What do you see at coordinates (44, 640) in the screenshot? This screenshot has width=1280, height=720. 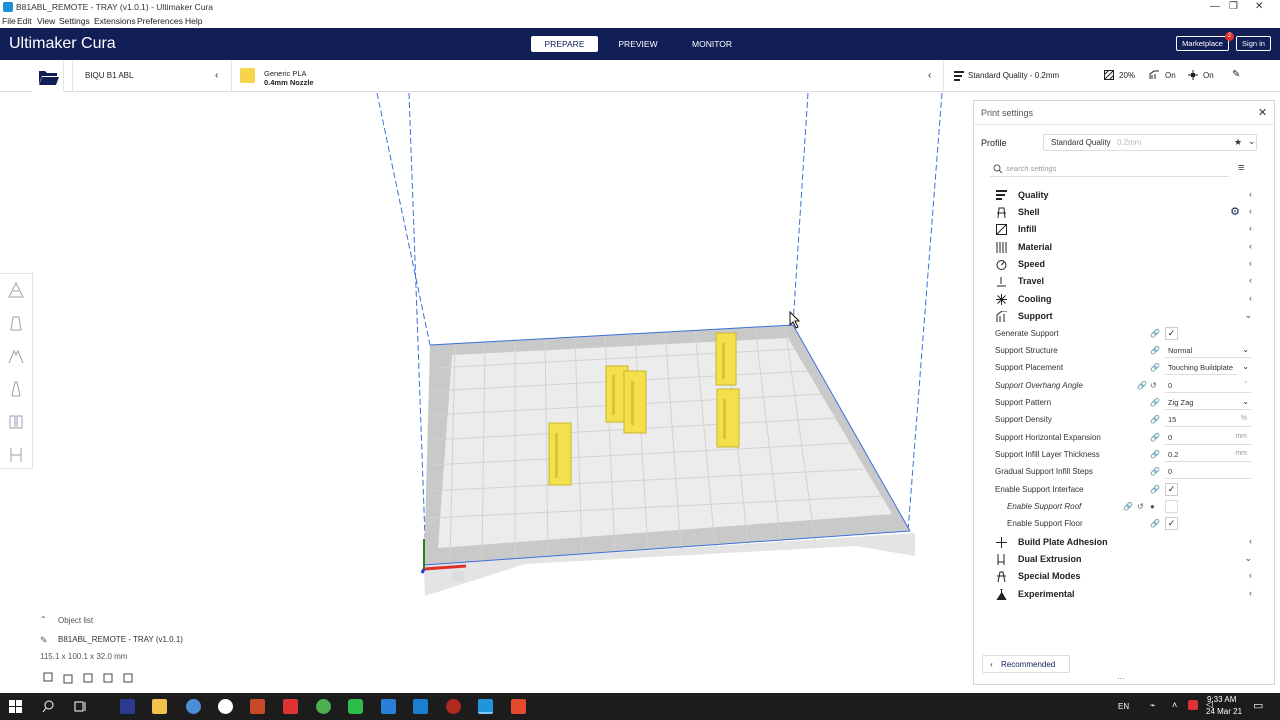 I see `pencil-icon: ✎` at bounding box center [44, 640].